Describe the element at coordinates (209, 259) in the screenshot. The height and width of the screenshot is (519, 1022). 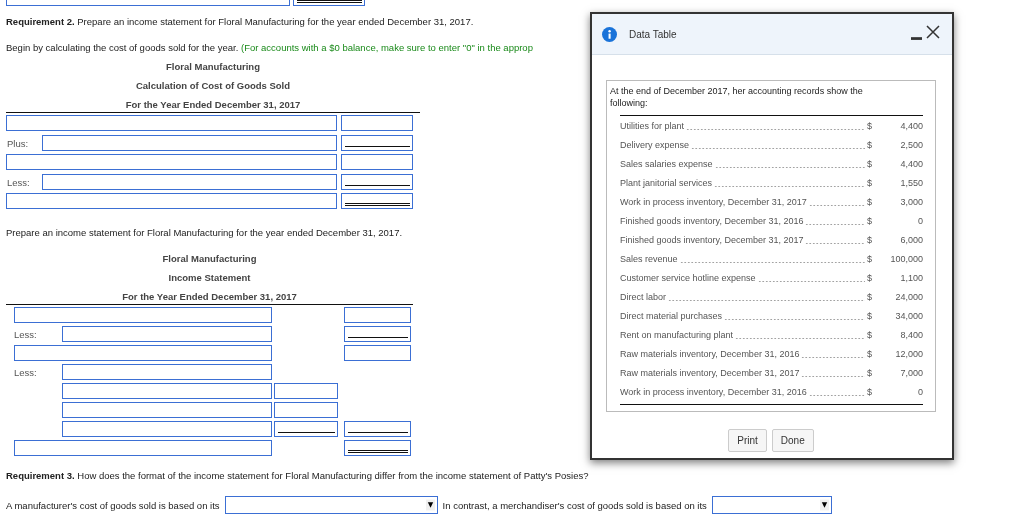
I see `statement-title: Floral Manufacturing` at that location.